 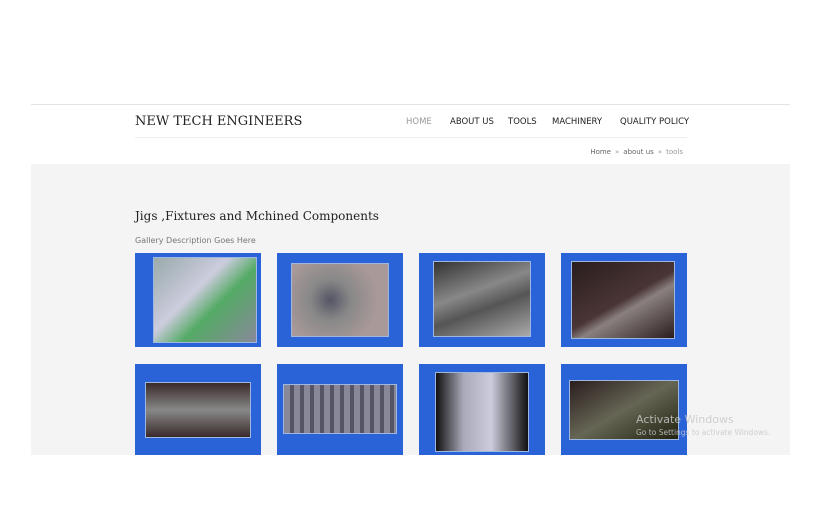 I want to click on nav-tools: TOOLS, so click(x=522, y=122).